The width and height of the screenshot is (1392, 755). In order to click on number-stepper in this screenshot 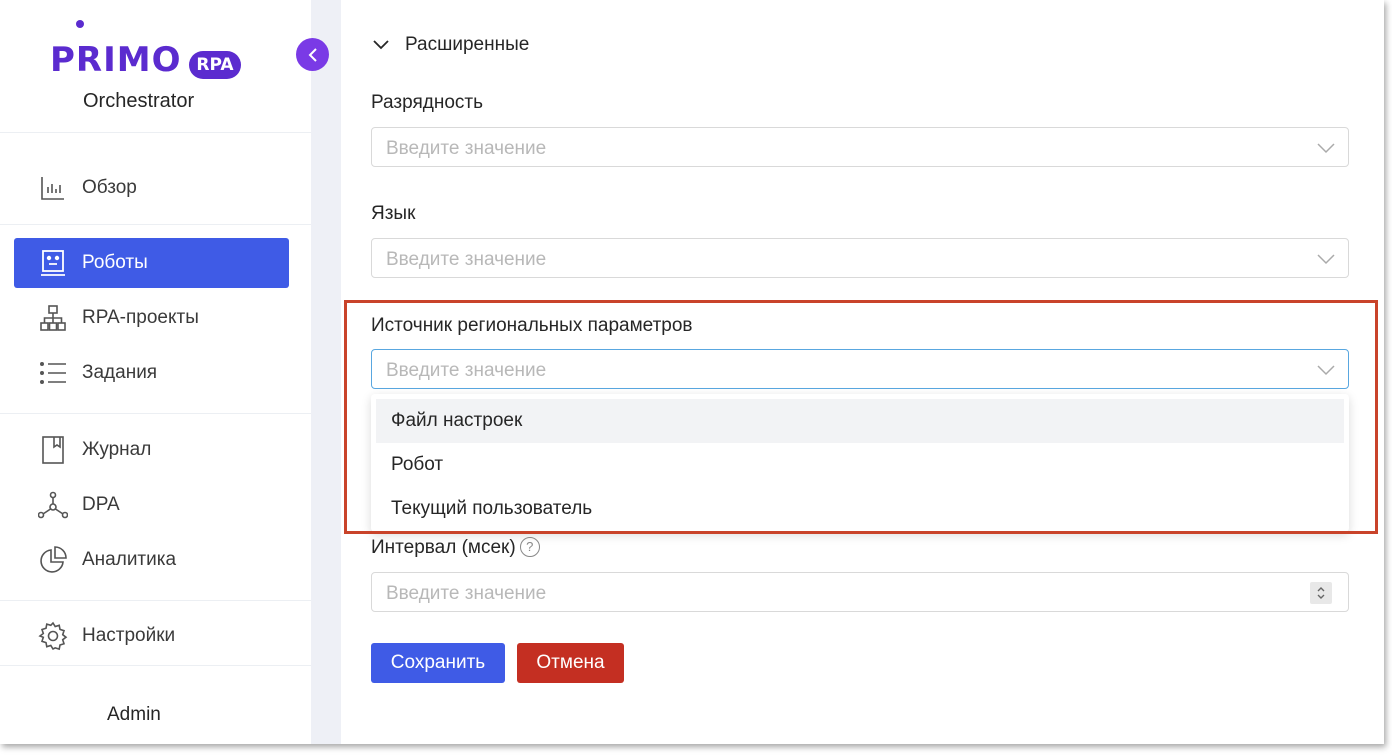, I will do `click(1321, 593)`.